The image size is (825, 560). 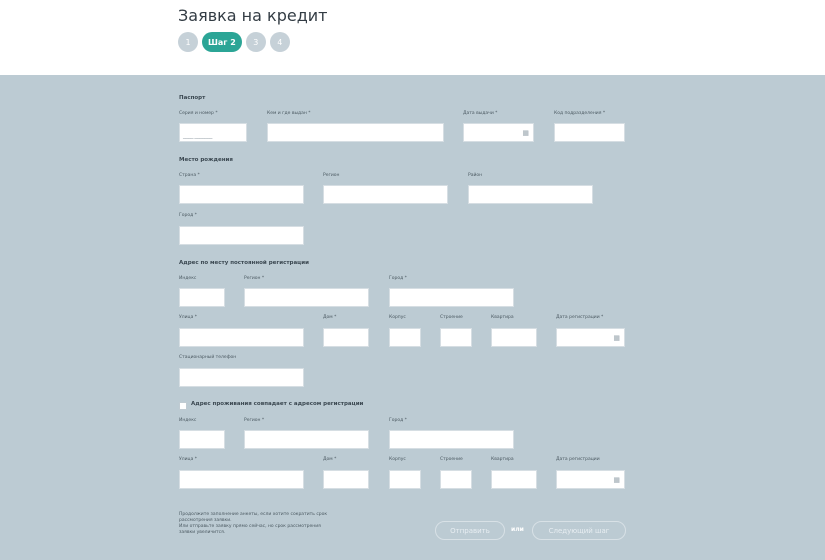 I want to click on res-building-label: Корпус, so click(x=397, y=459).